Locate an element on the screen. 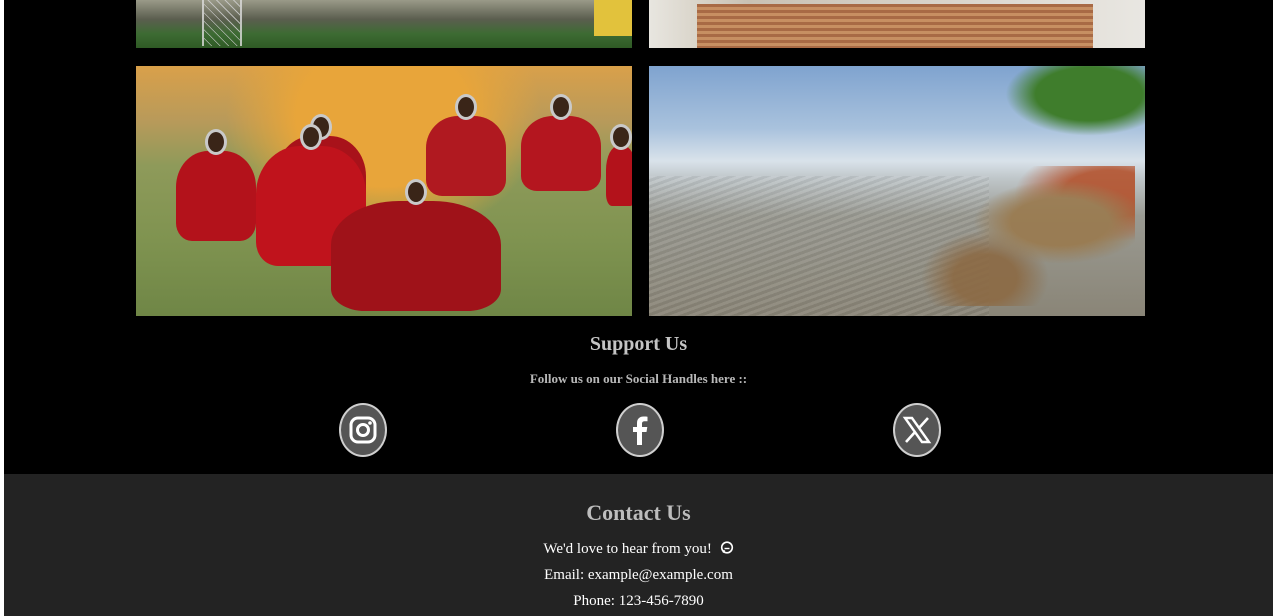 This screenshot has height=616, width=1275. gallery-photo-steps is located at coordinates (897, 24).